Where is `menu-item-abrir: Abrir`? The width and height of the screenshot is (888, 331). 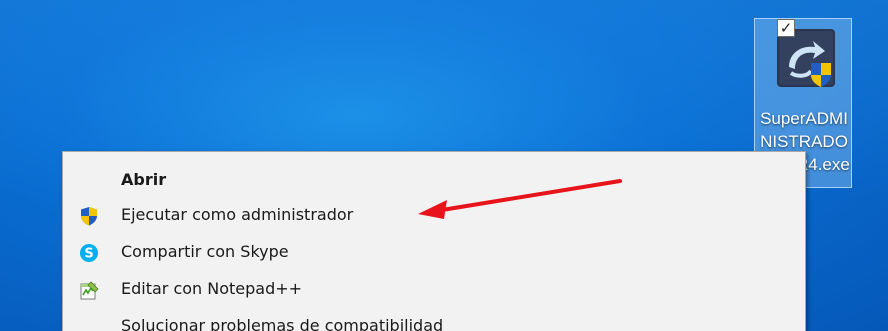
menu-item-abrir: Abrir is located at coordinates (434, 181).